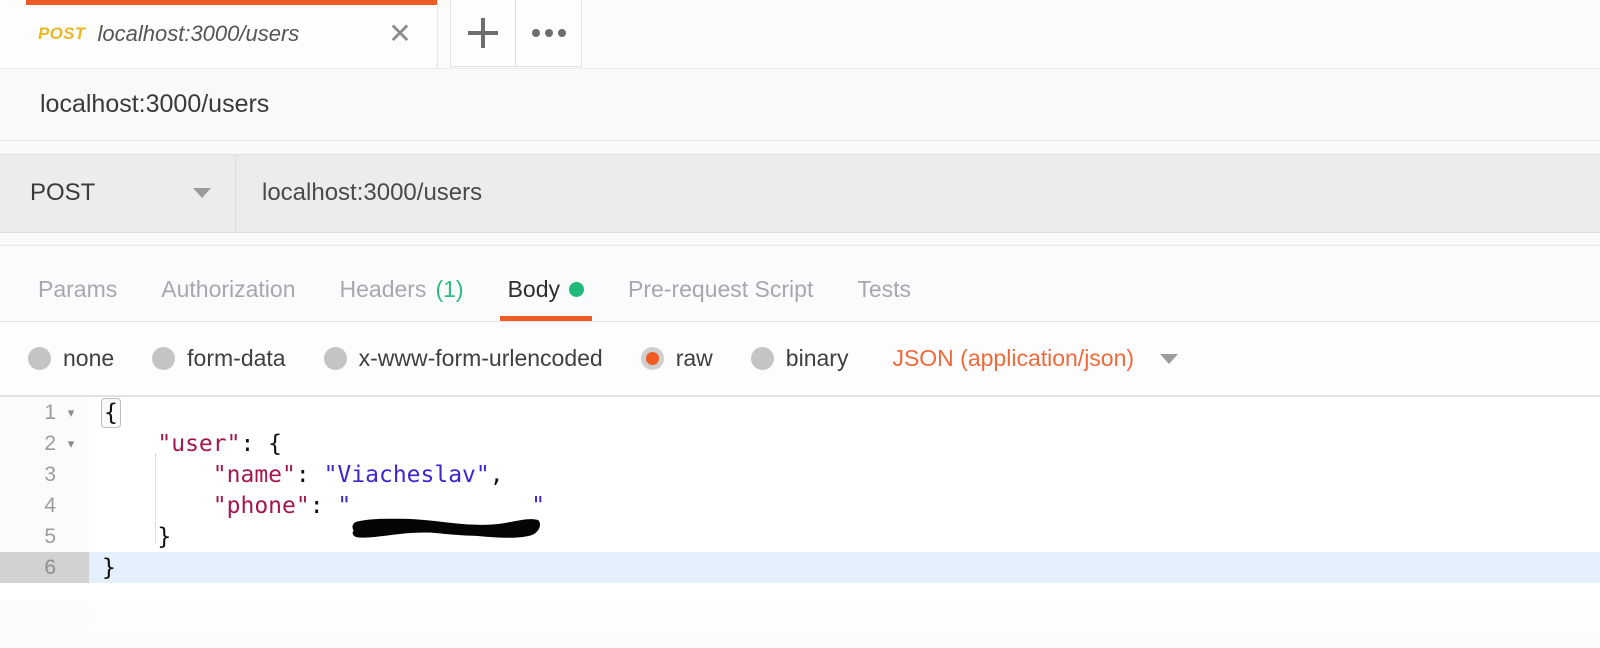  I want to click on body-mode-urlencoded: x-www-form-urlencoded, so click(463, 358).